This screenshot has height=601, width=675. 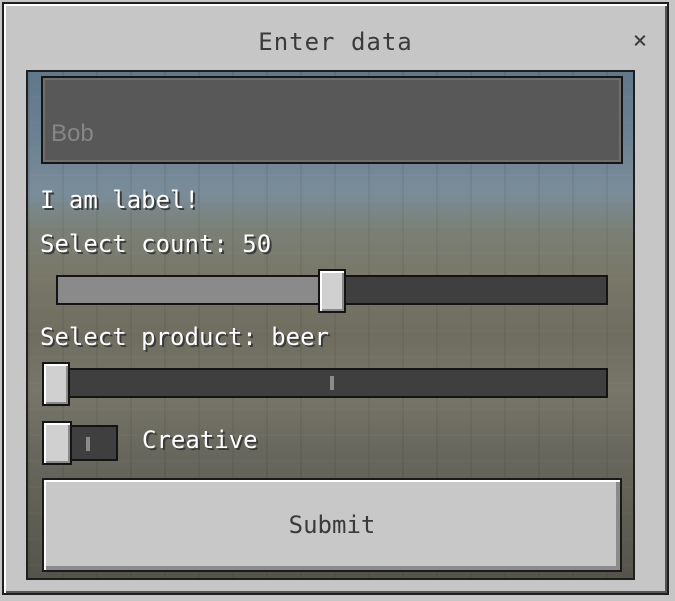 What do you see at coordinates (56, 384) in the screenshot?
I see `product-slider-knob` at bounding box center [56, 384].